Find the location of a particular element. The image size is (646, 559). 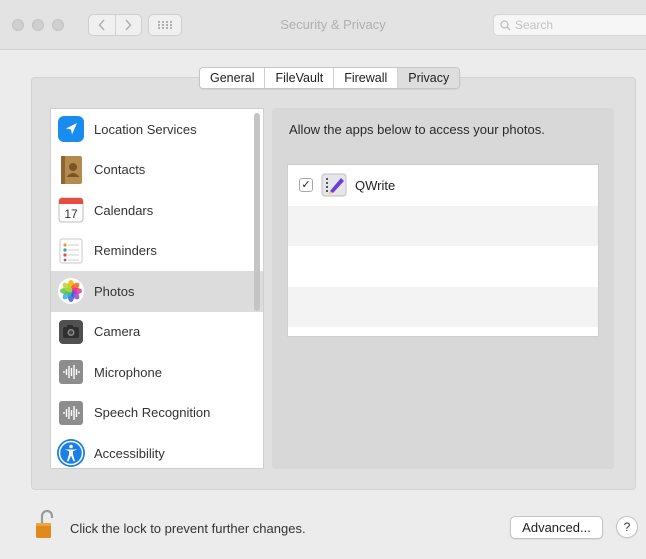

sidebar-item-accessibility: Accessibility is located at coordinates (157, 450).